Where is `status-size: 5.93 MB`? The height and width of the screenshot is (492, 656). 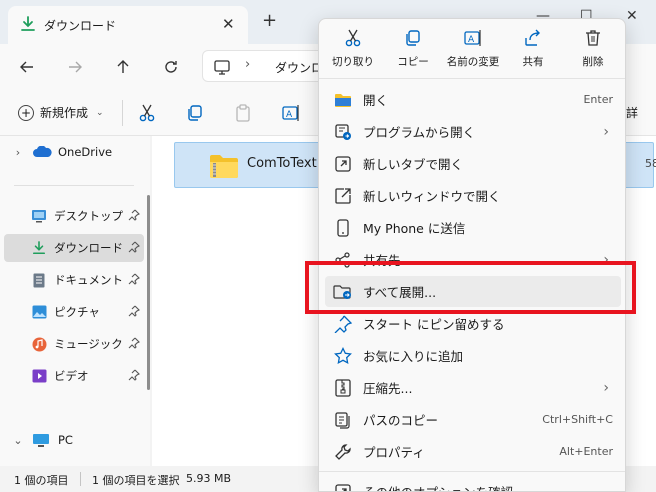 status-size: 5.93 MB is located at coordinates (209, 478).